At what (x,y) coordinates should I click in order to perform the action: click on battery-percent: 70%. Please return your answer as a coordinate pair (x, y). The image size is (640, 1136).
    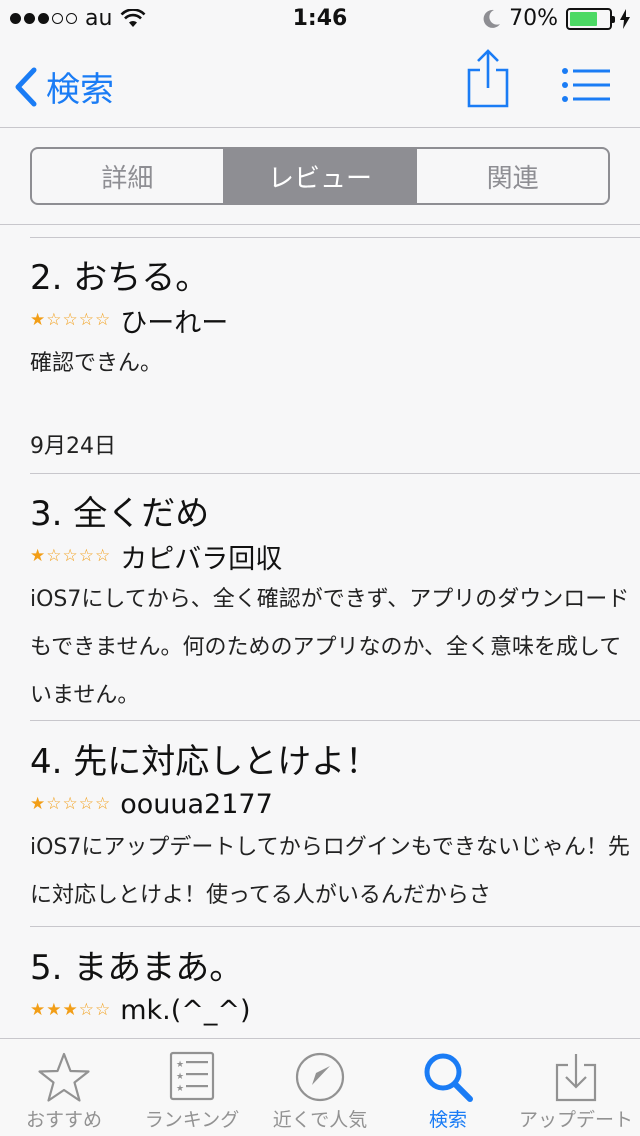
    Looking at the image, I should click on (533, 18).